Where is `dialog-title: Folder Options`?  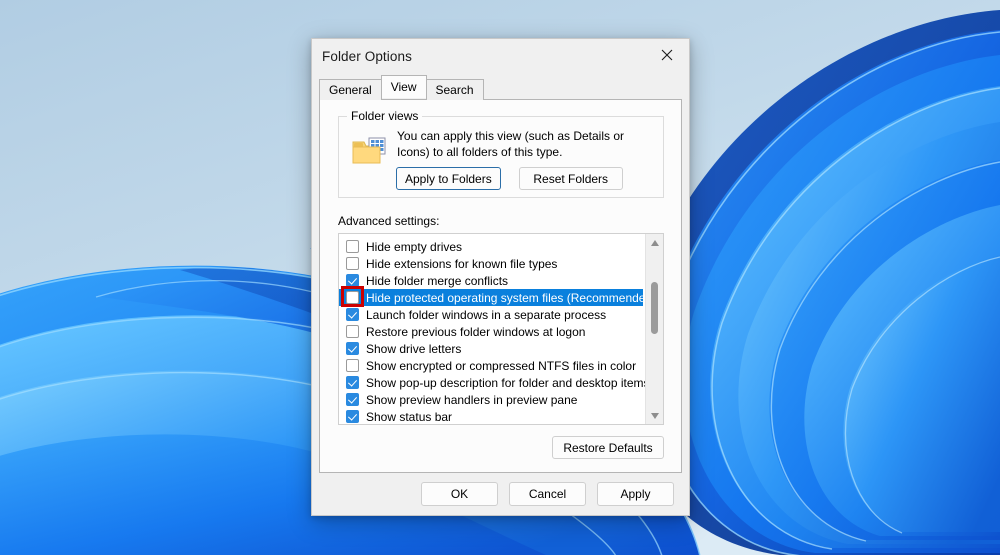 dialog-title: Folder Options is located at coordinates (367, 56).